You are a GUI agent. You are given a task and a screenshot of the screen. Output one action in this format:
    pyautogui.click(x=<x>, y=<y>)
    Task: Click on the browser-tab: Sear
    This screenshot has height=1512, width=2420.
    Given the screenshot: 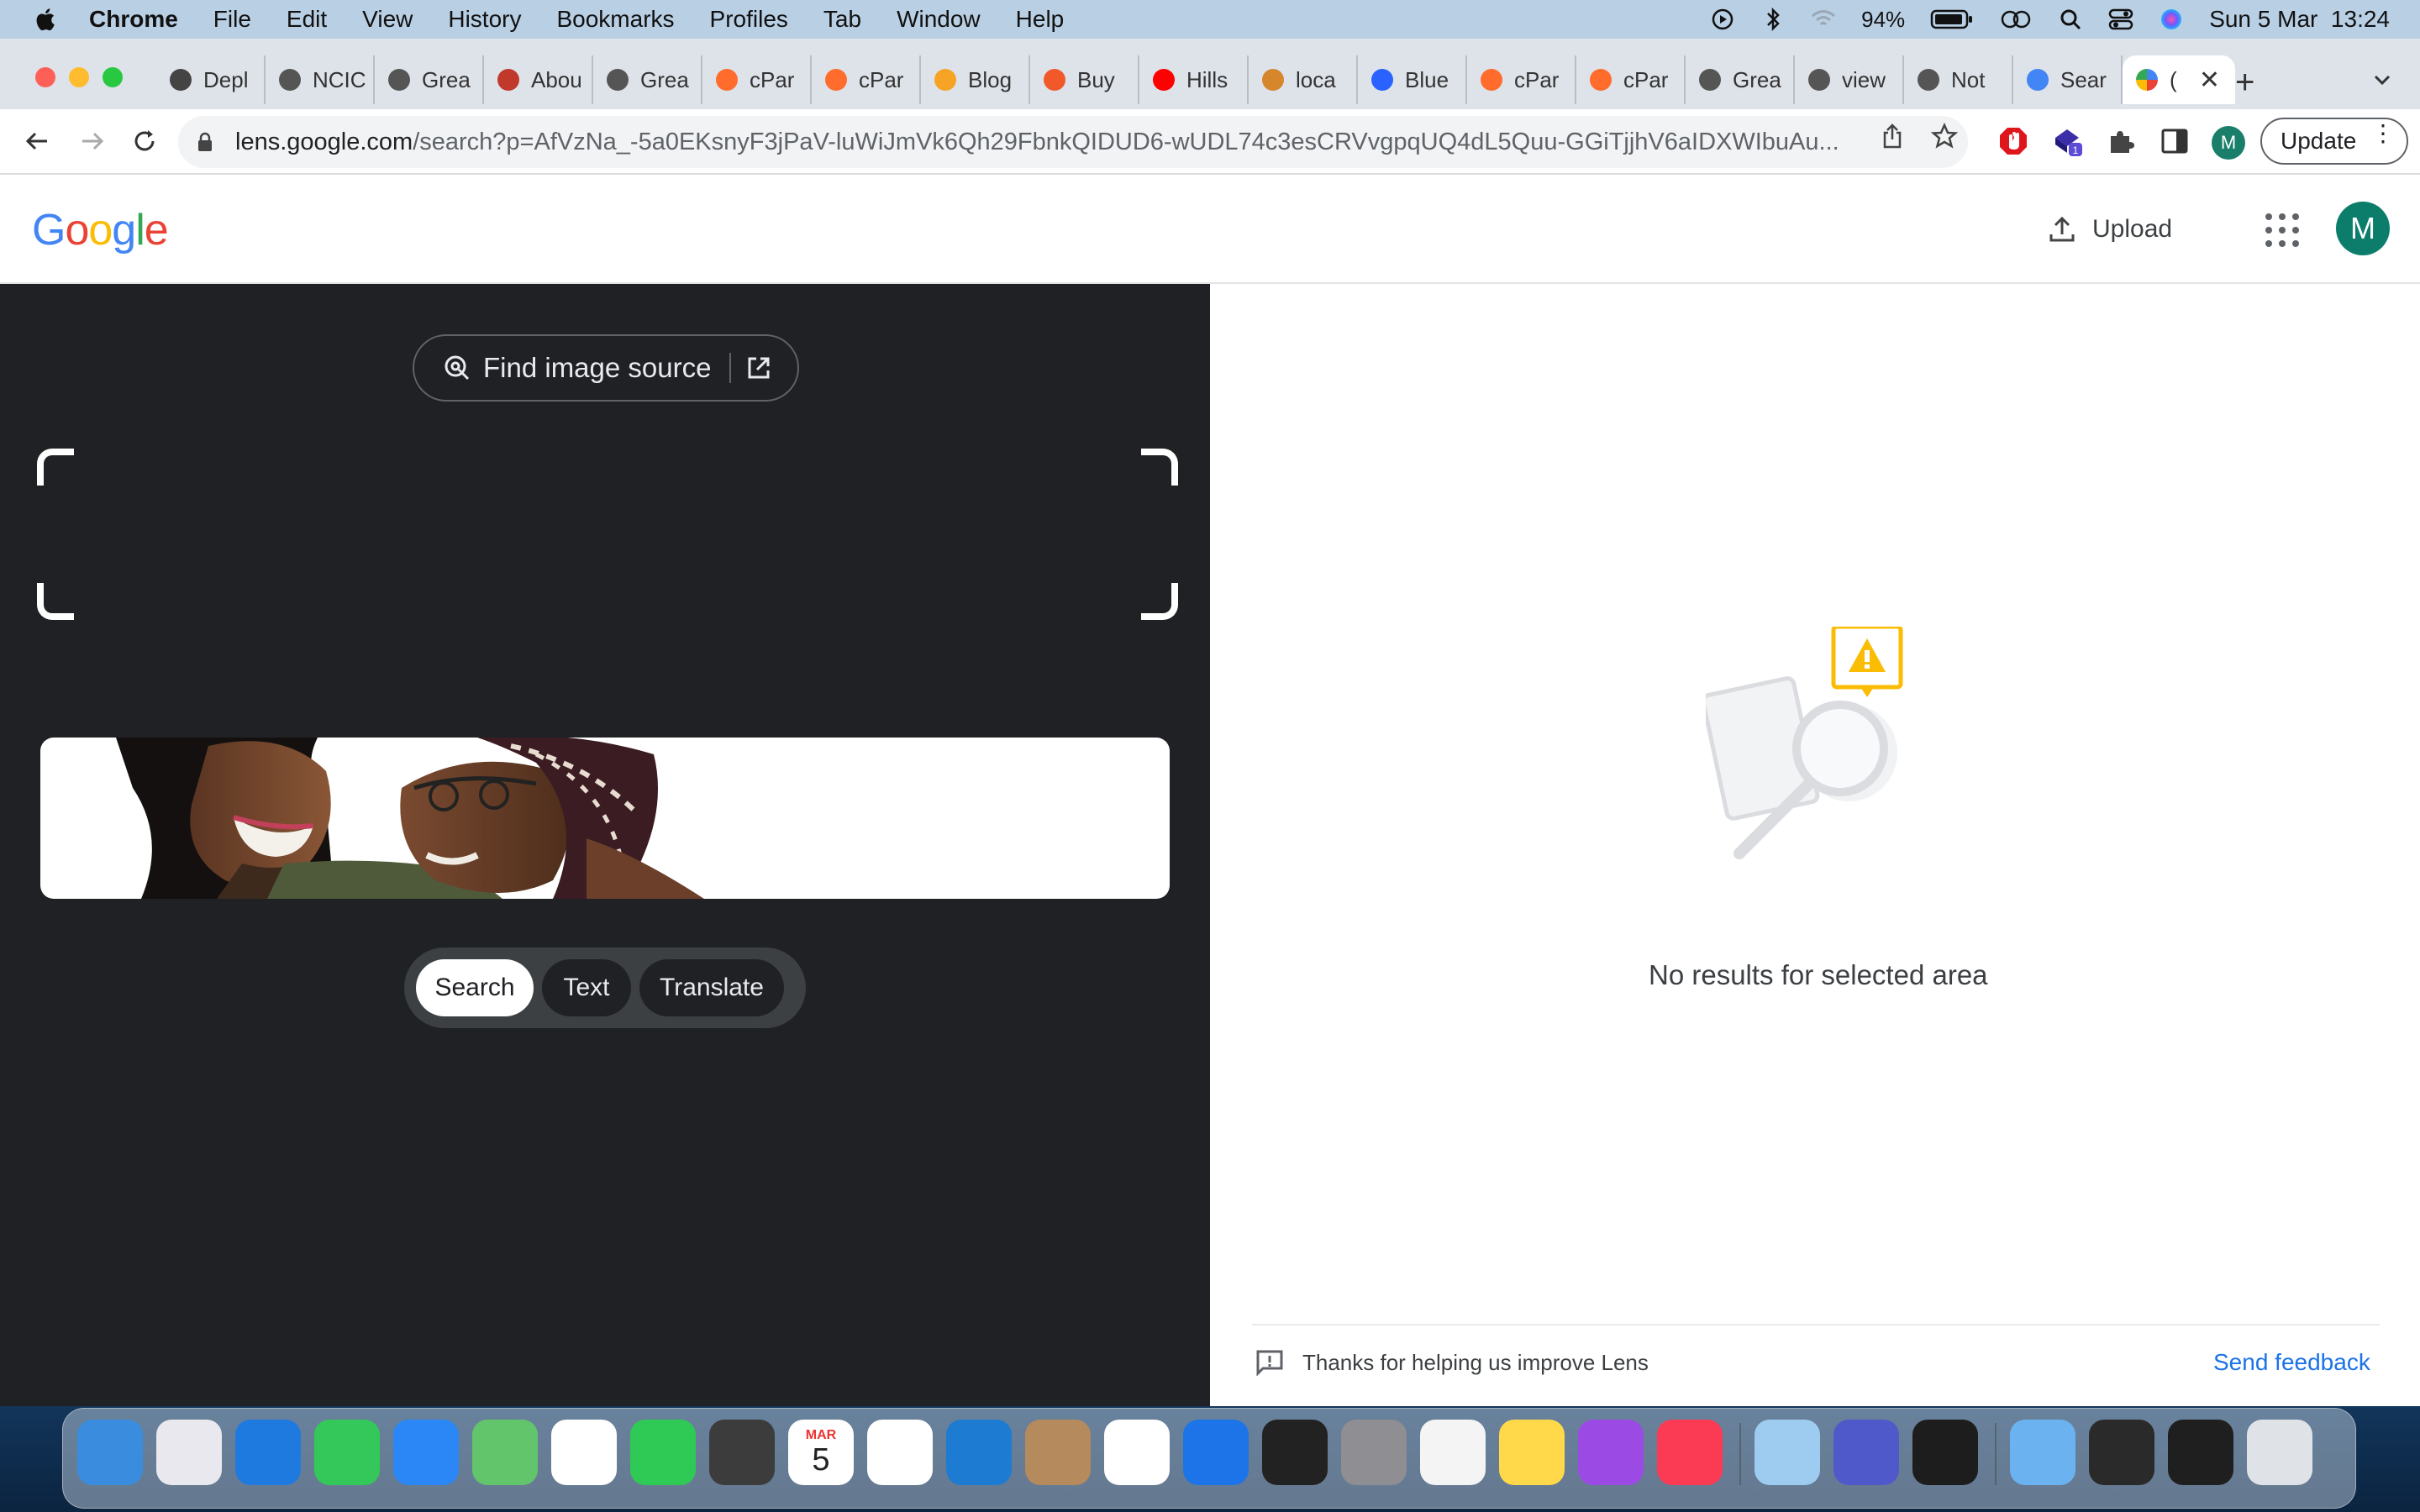 What is the action you would take?
    pyautogui.click(x=2068, y=79)
    